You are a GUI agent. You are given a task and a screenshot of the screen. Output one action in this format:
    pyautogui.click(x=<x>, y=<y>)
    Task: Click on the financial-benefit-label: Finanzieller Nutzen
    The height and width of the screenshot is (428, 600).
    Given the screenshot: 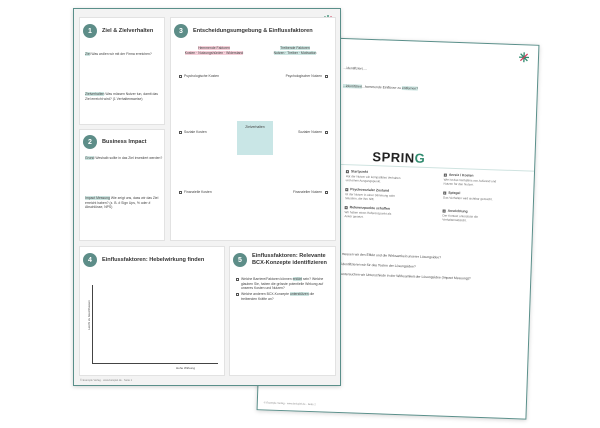 What is the action you would take?
    pyautogui.click(x=307, y=192)
    